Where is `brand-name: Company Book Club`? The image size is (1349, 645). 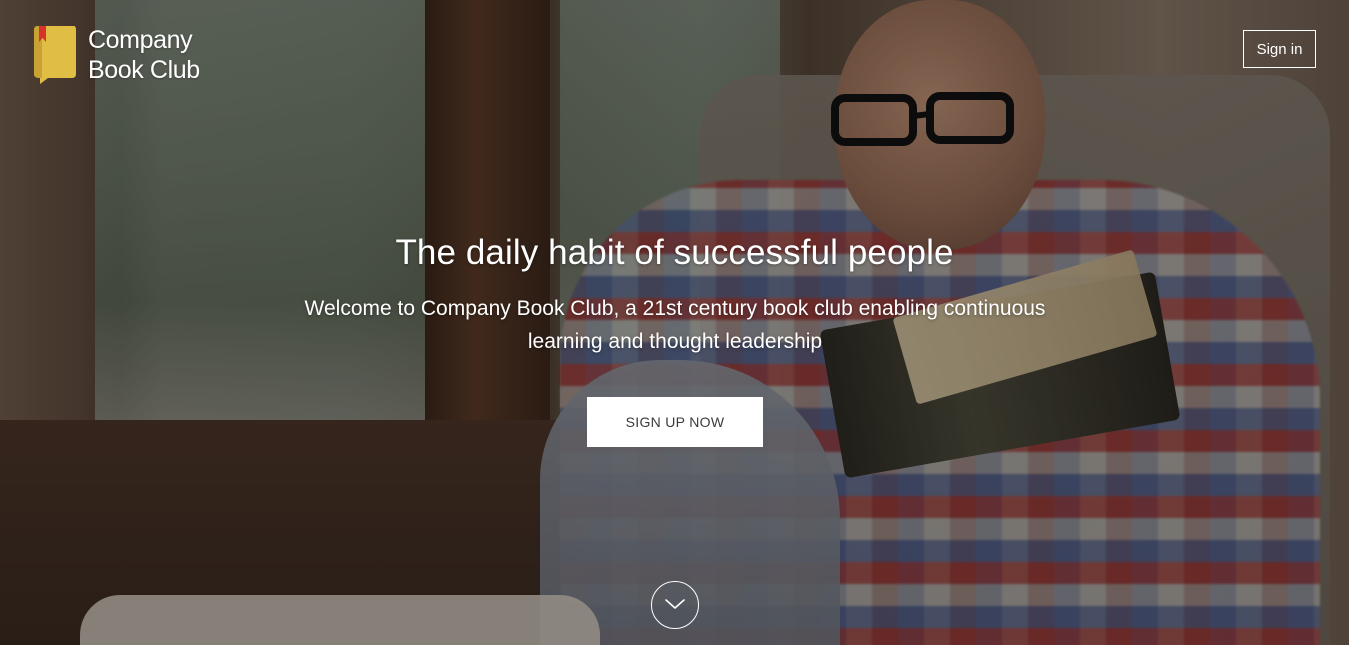
brand-name: Company Book Club is located at coordinates (144, 55).